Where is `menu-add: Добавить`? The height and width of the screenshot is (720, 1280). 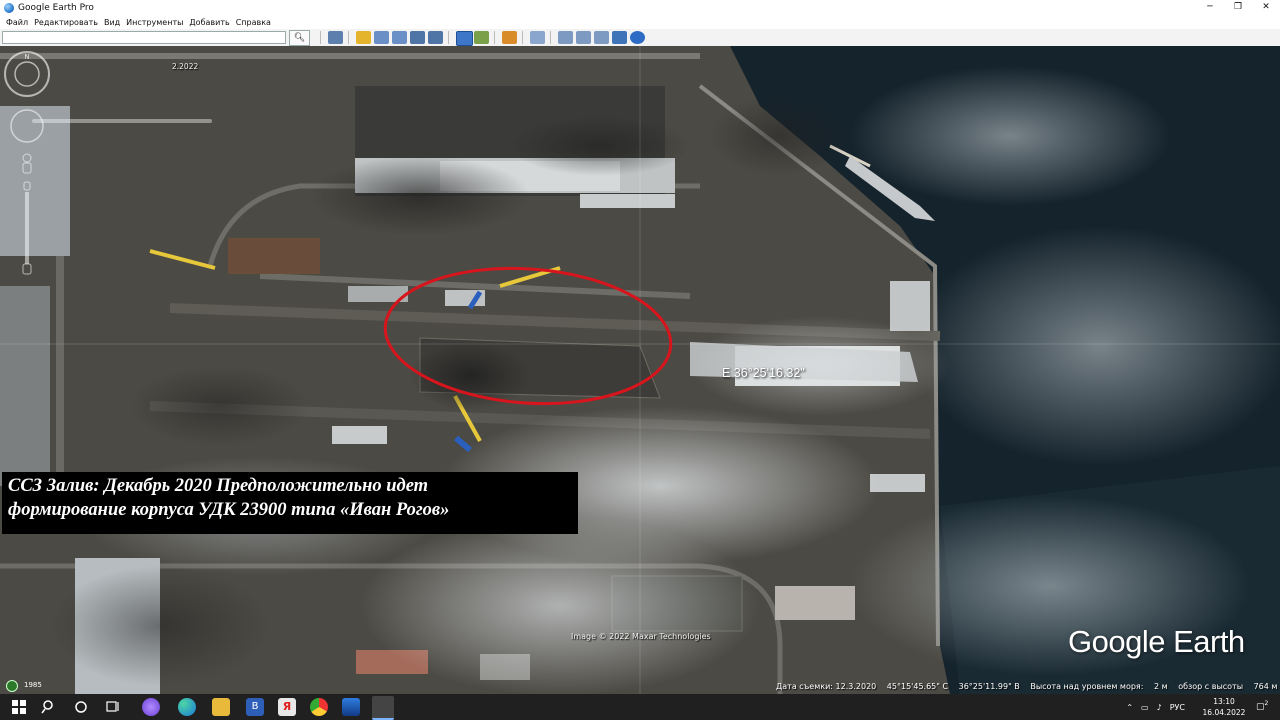 menu-add: Добавить is located at coordinates (209, 22).